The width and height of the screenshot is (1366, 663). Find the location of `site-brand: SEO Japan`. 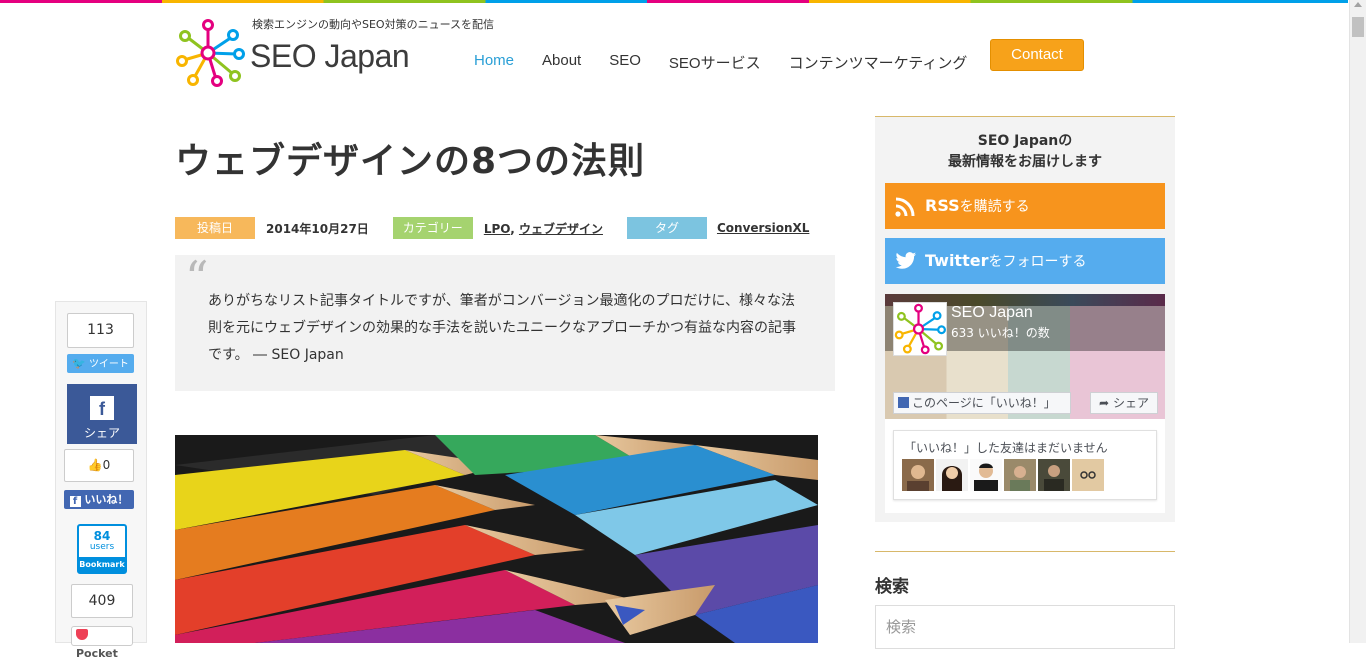

site-brand: SEO Japan is located at coordinates (330, 56).